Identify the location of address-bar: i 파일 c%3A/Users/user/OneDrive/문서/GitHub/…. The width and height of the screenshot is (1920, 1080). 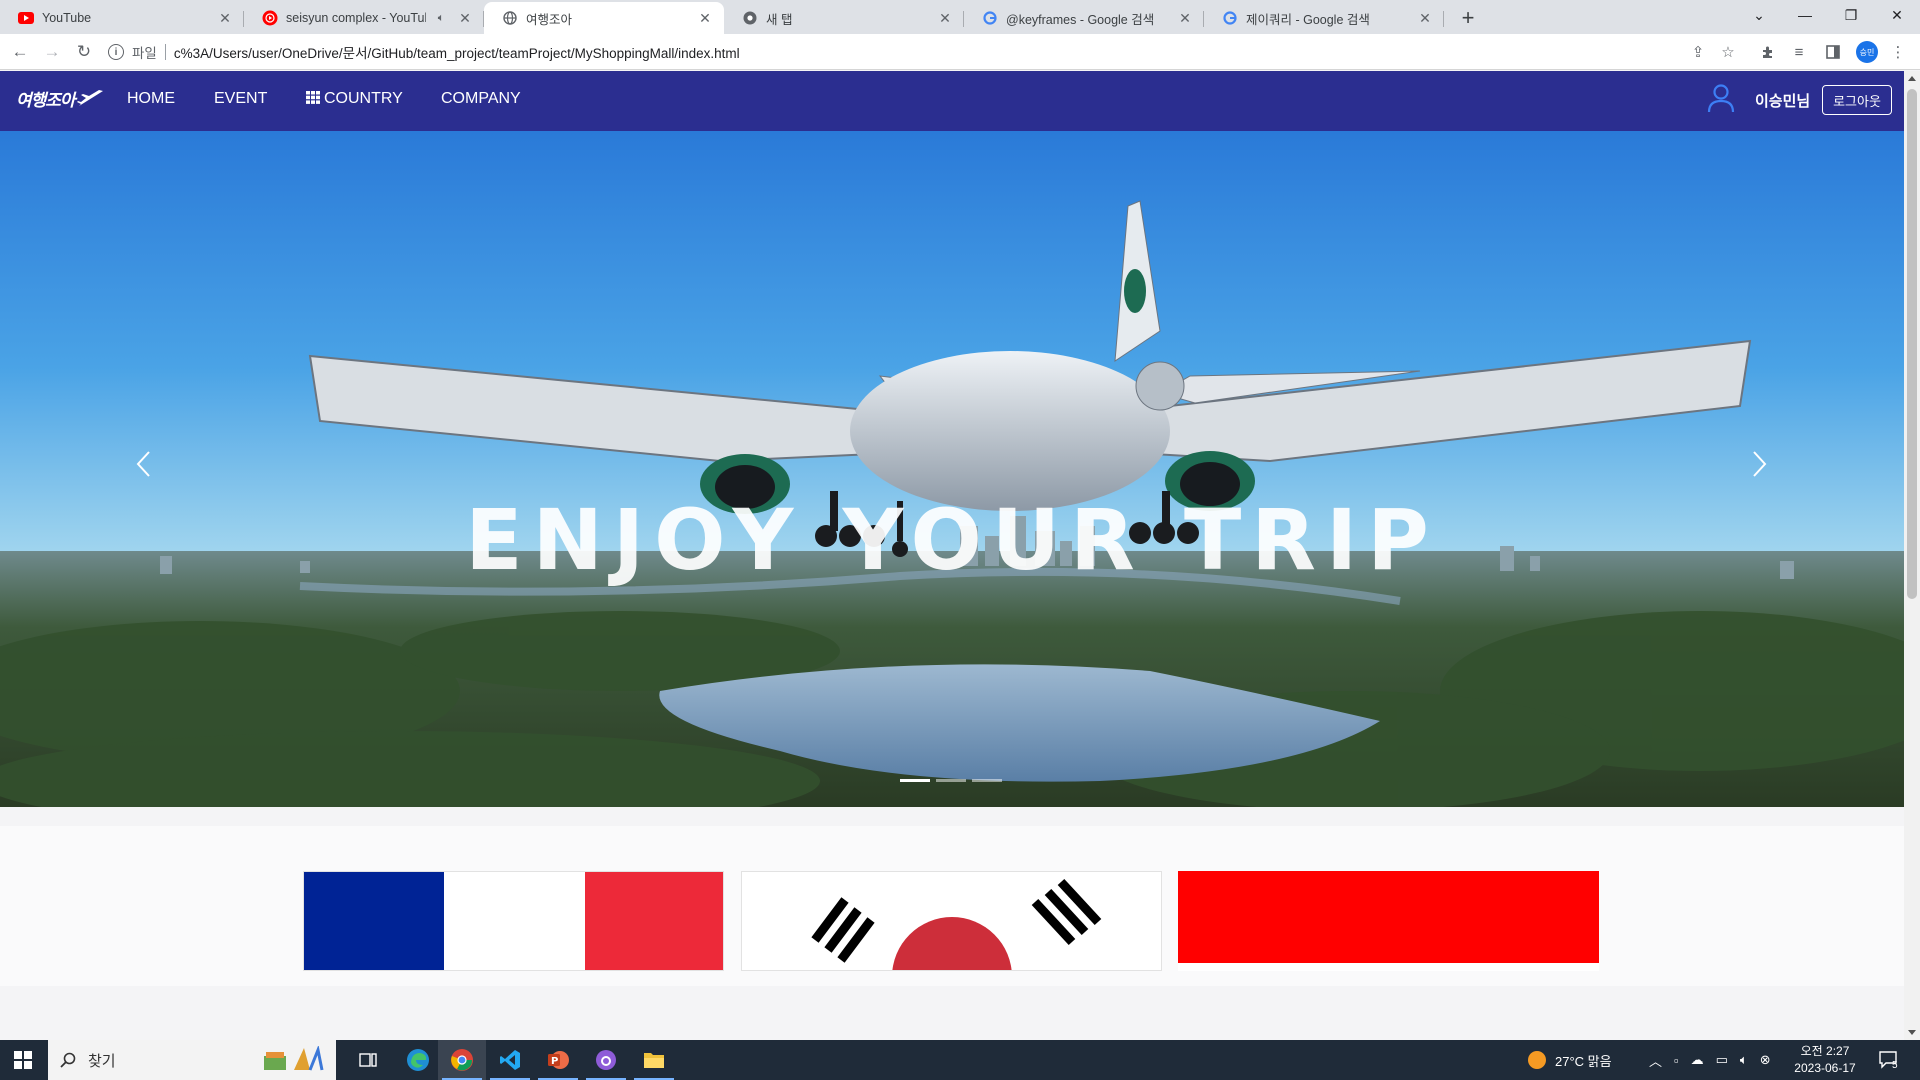
(918, 52).